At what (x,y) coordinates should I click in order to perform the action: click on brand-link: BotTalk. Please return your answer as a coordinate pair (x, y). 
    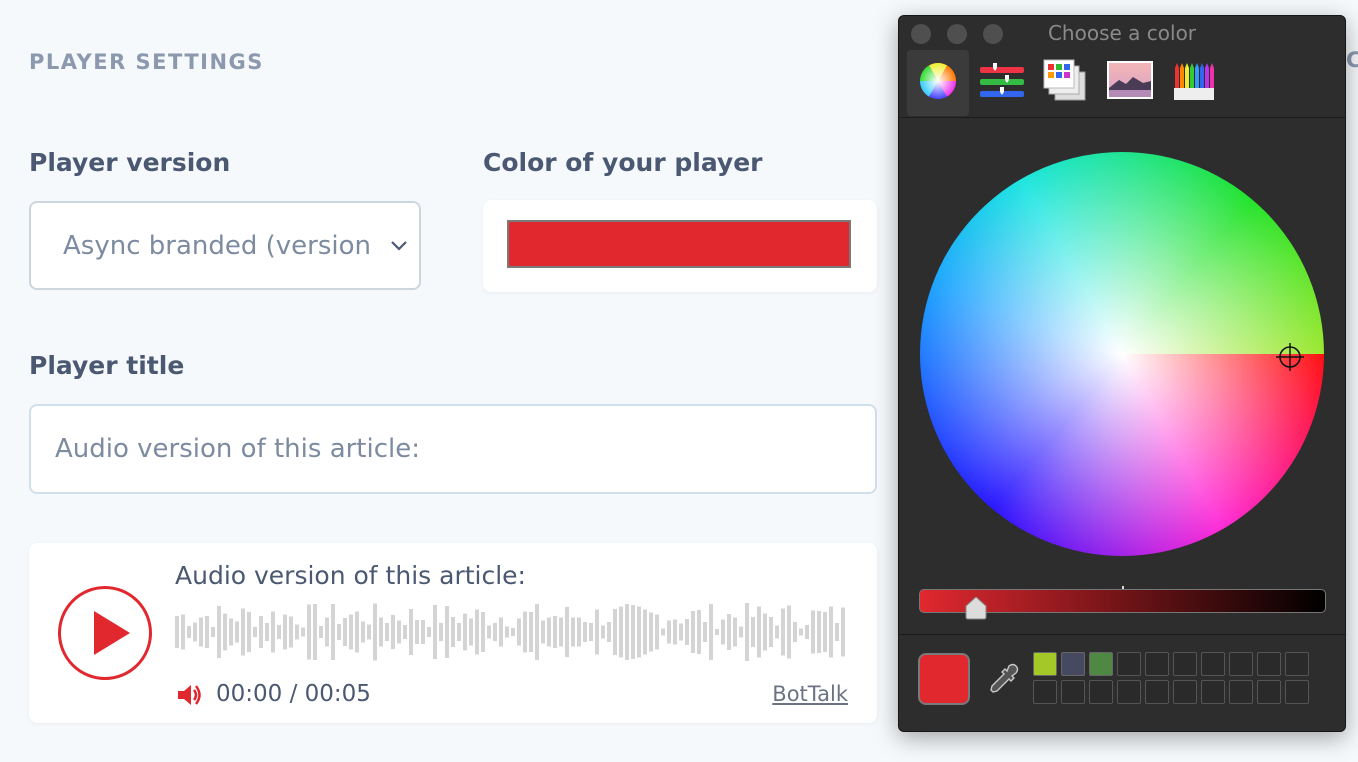
    Looking at the image, I should click on (810, 694).